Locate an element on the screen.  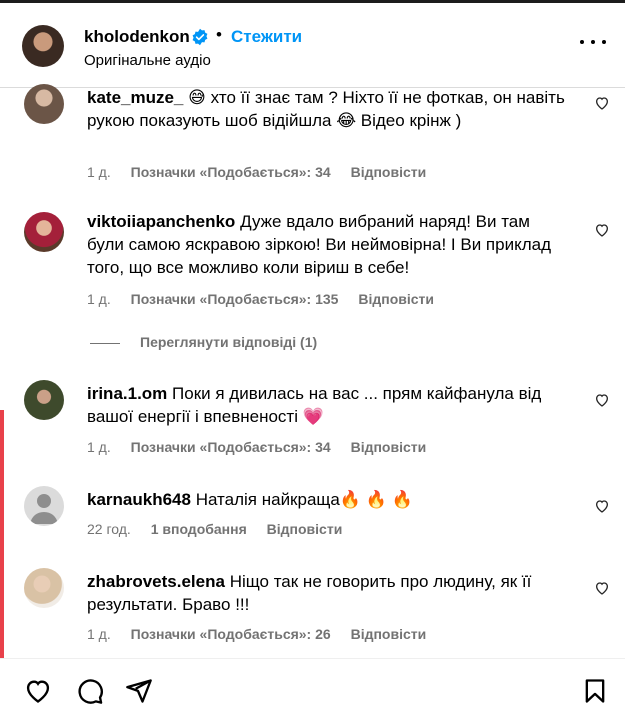
author-username: kholodenkon is located at coordinates (137, 37).